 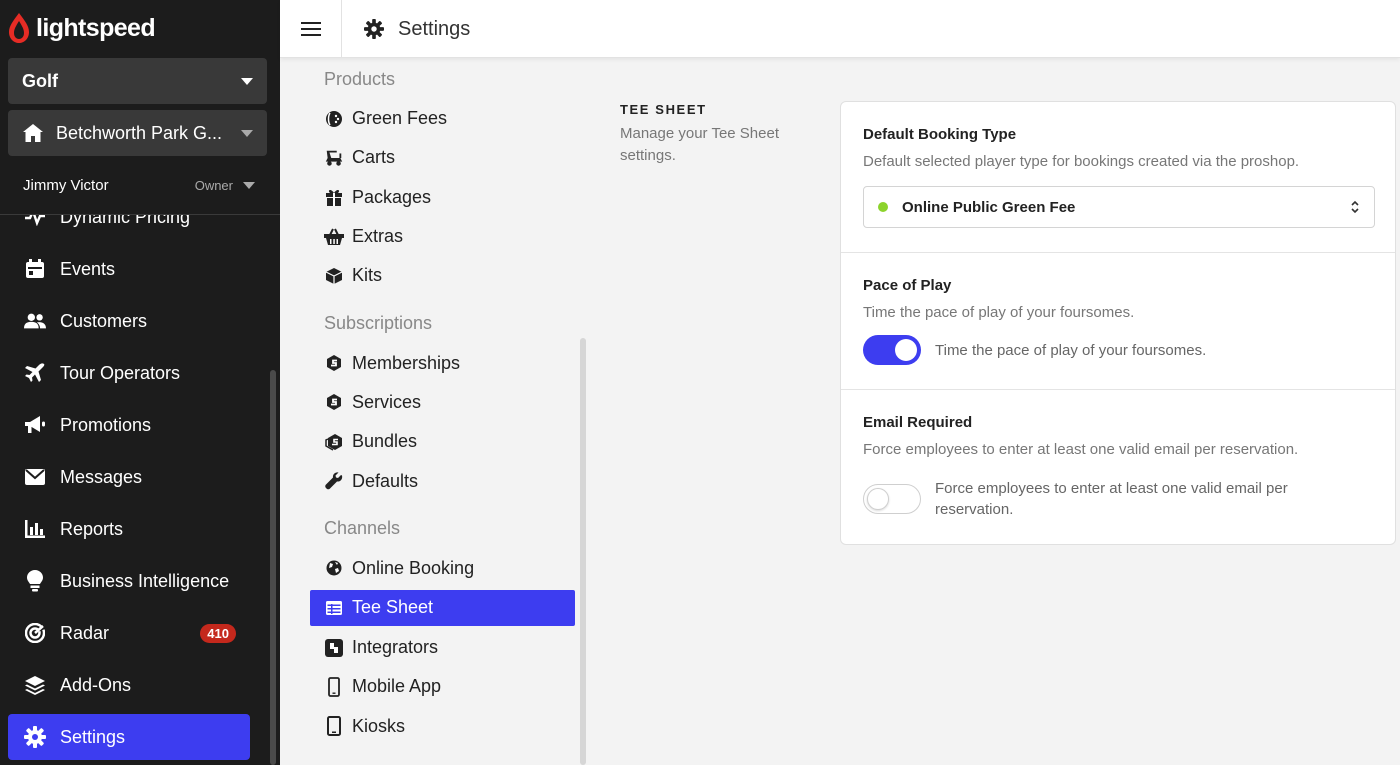 What do you see at coordinates (104, 320) in the screenshot?
I see `sidebar-item-label: Customers` at bounding box center [104, 320].